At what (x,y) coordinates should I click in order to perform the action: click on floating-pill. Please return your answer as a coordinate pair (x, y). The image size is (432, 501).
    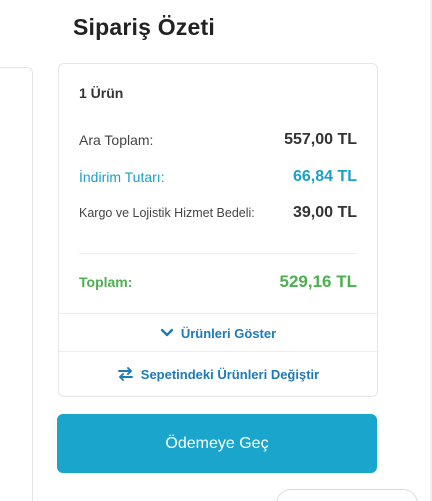
    Looking at the image, I should click on (347, 495).